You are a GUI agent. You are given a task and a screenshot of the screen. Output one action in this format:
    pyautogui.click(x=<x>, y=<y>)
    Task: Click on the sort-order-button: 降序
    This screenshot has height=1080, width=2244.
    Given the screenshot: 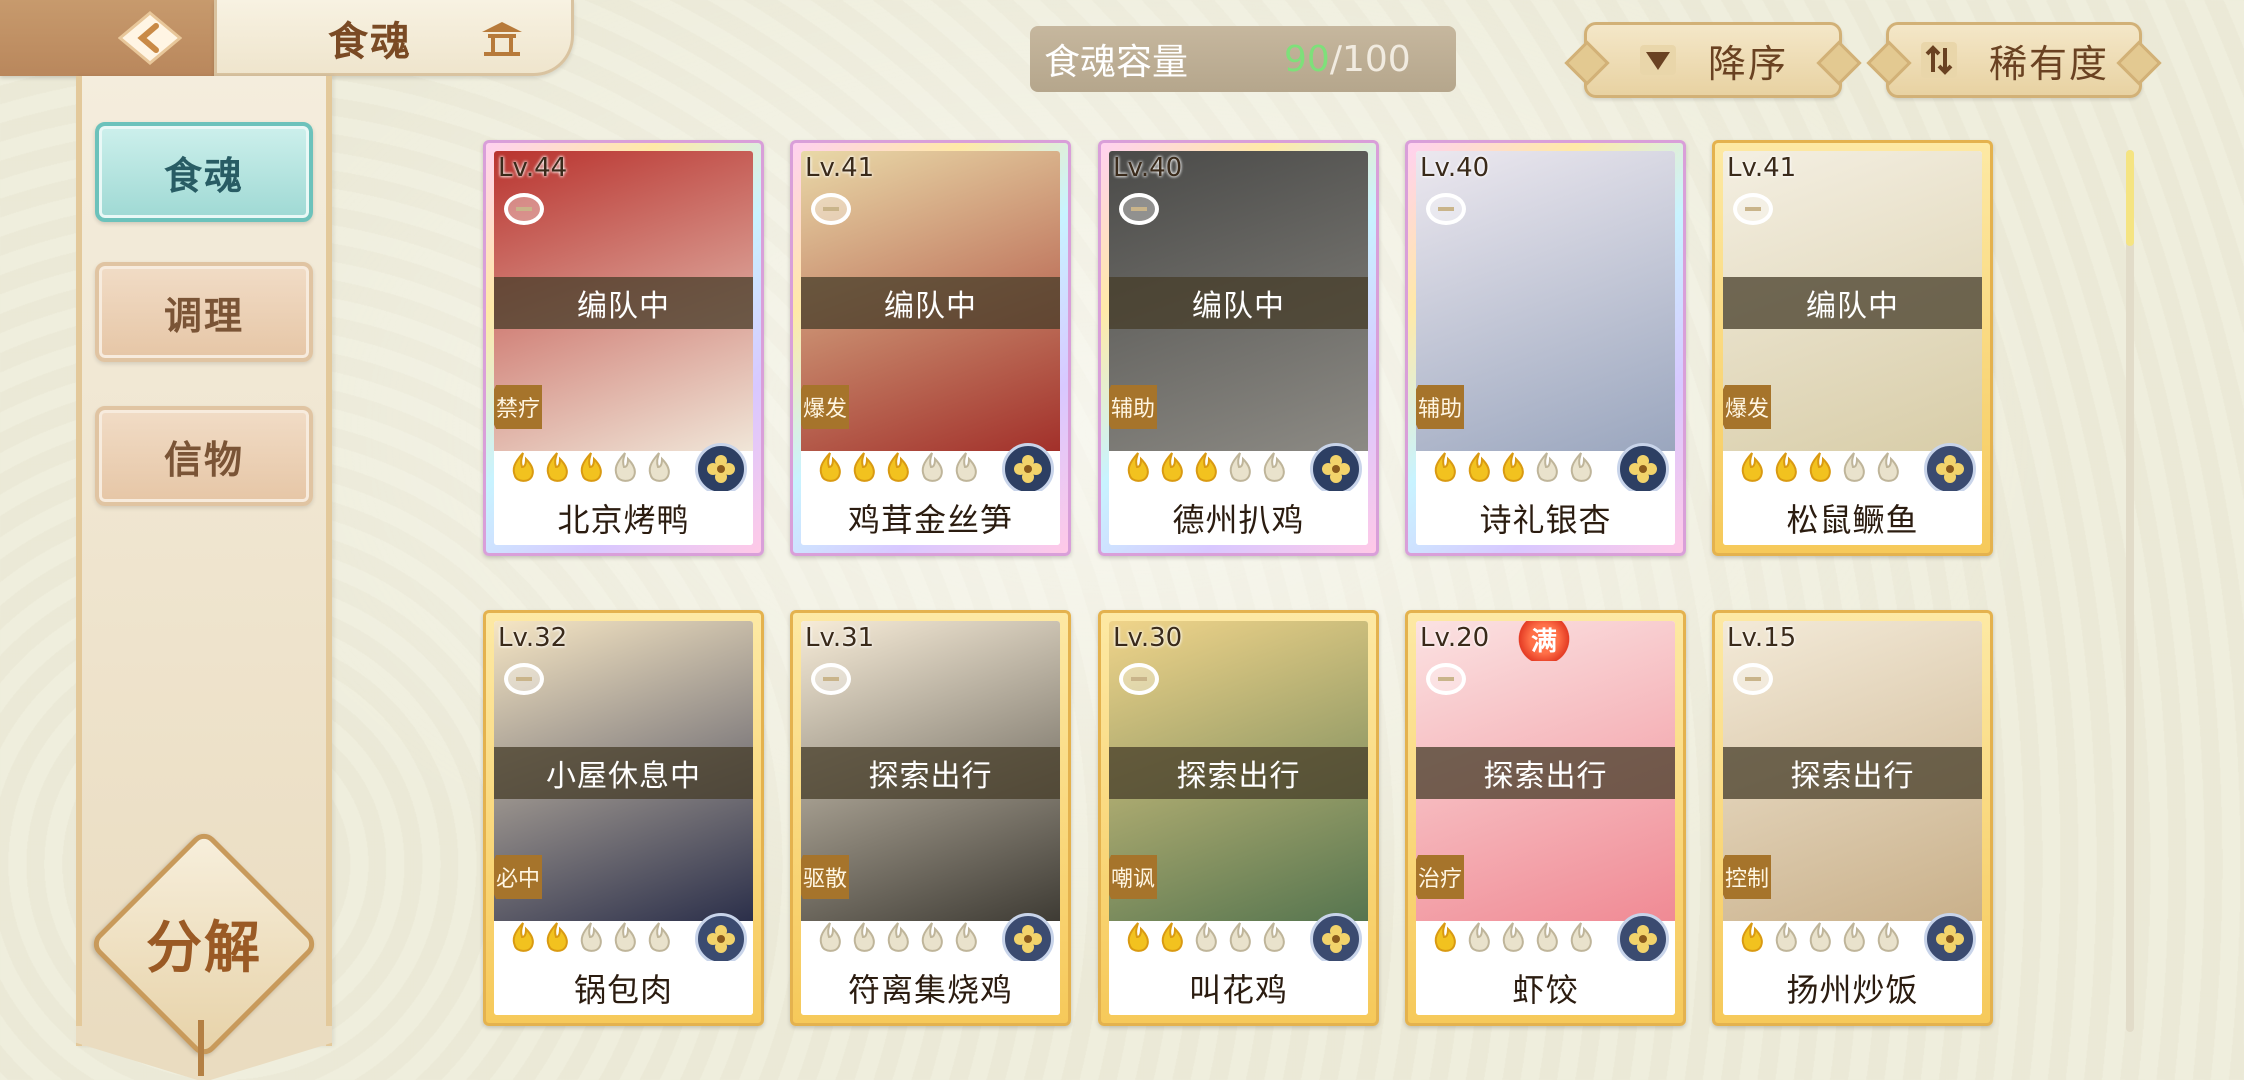 What is the action you would take?
    pyautogui.click(x=1713, y=60)
    